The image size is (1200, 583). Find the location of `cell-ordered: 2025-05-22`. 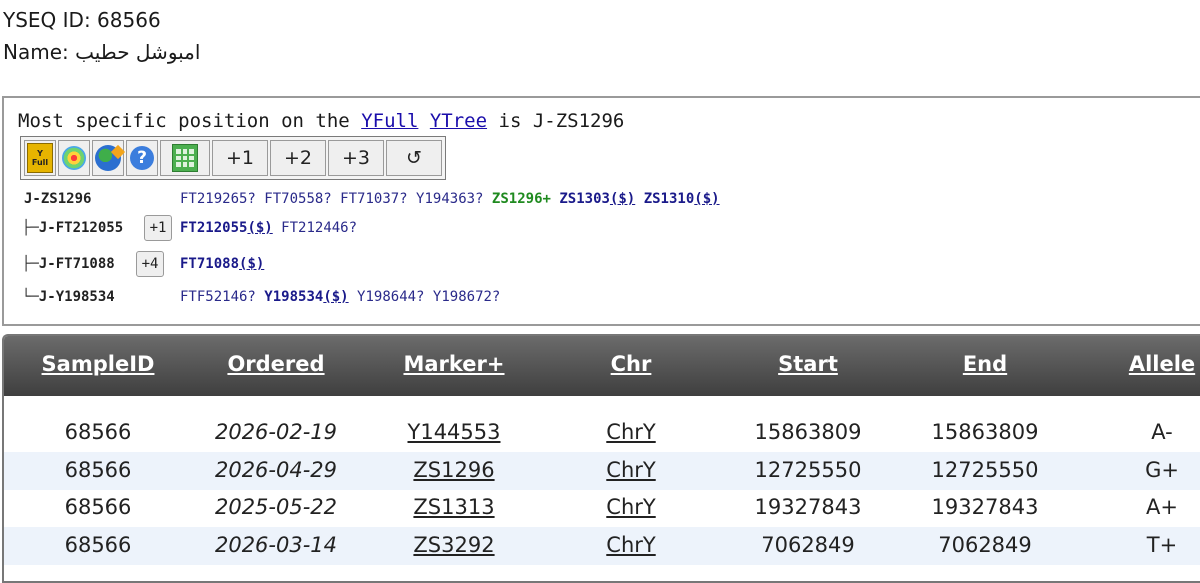

cell-ordered: 2025-05-22 is located at coordinates (276, 507).